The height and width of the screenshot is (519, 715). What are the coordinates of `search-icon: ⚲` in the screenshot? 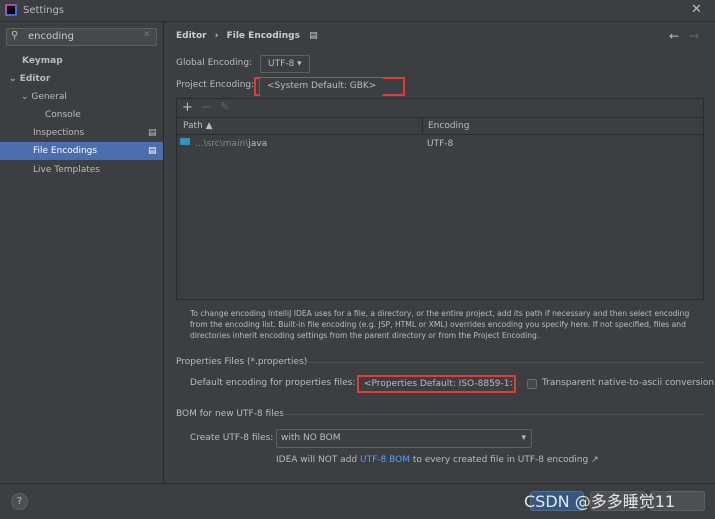 It's located at (15, 35).